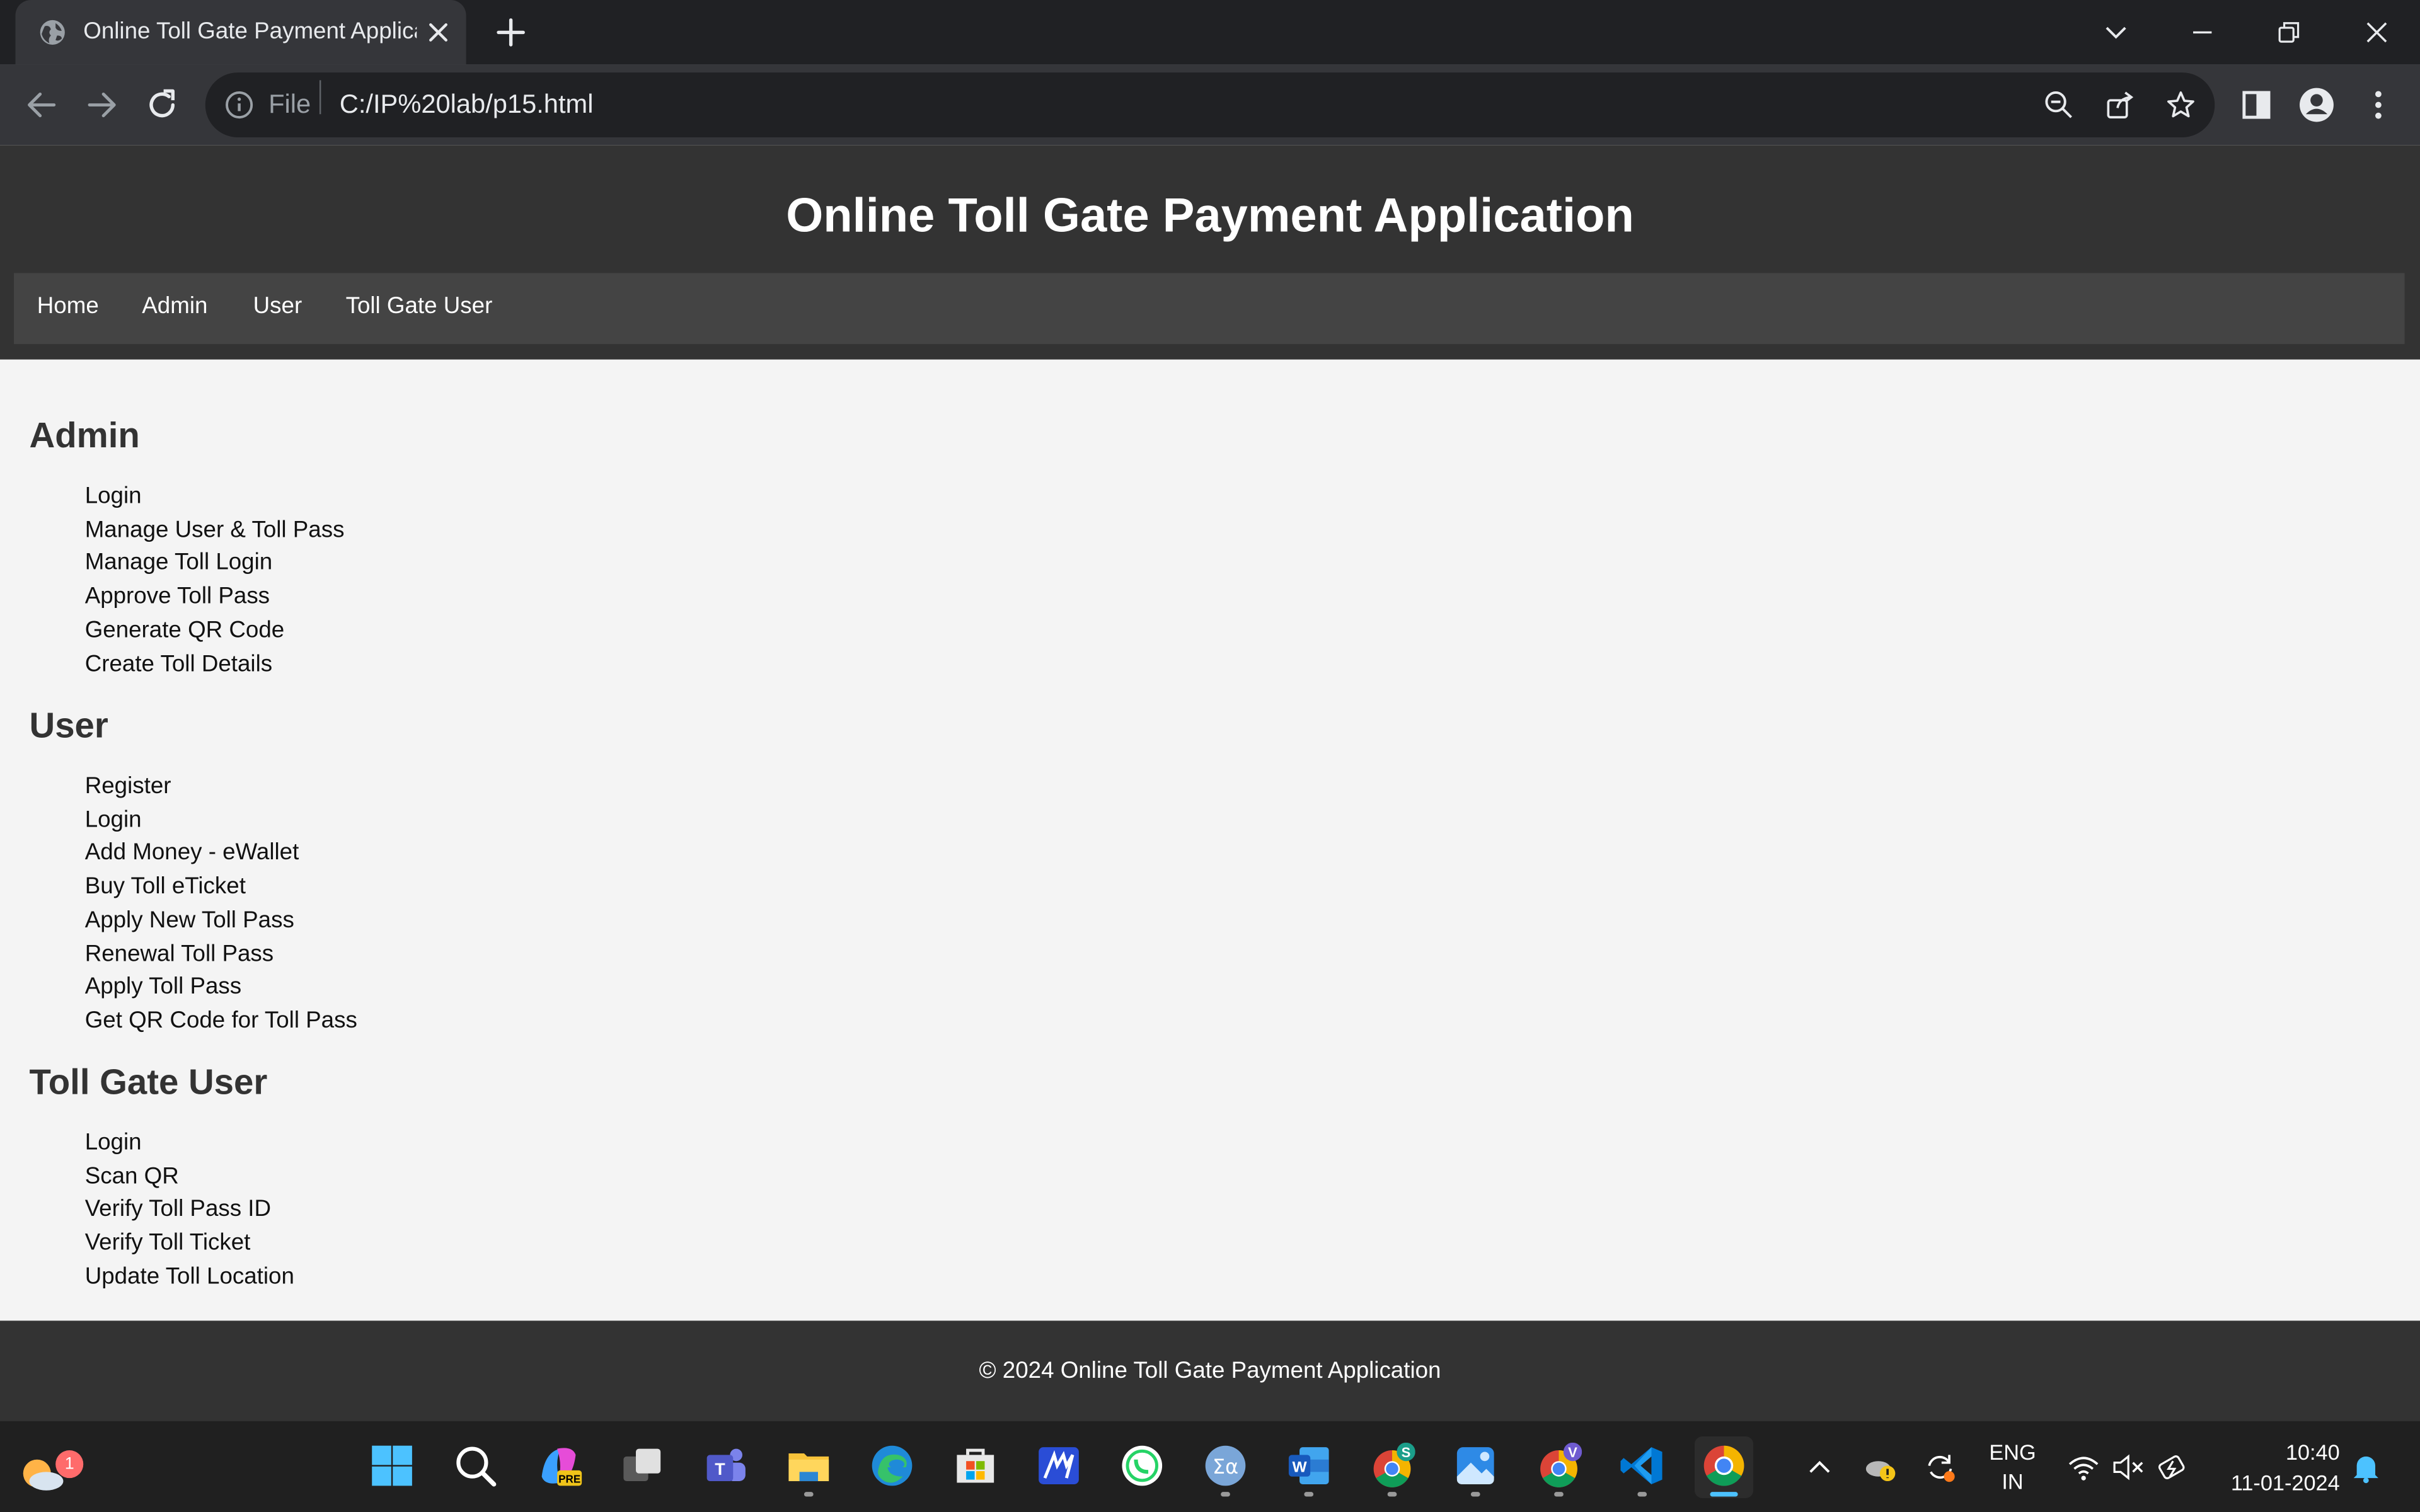 This screenshot has width=2420, height=1512. What do you see at coordinates (1394, 1464) in the screenshot?
I see `chrome-s-icon: S` at bounding box center [1394, 1464].